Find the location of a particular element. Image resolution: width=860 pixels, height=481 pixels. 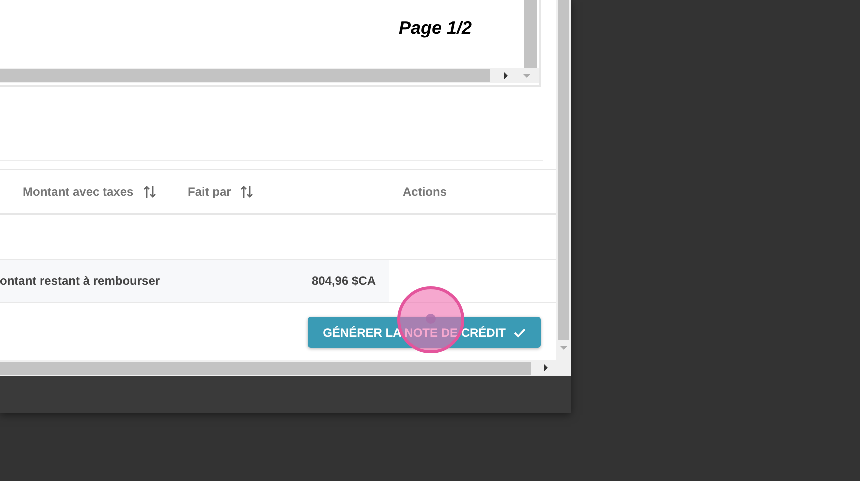

check-icon is located at coordinates (520, 333).